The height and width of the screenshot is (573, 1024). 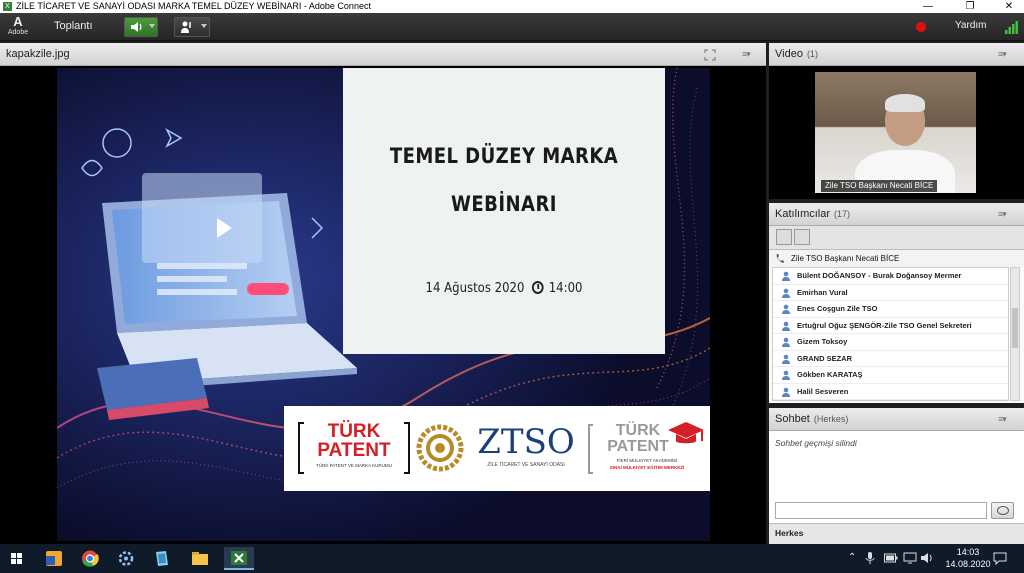 What do you see at coordinates (17, 558) in the screenshot?
I see `windows-start-icon` at bounding box center [17, 558].